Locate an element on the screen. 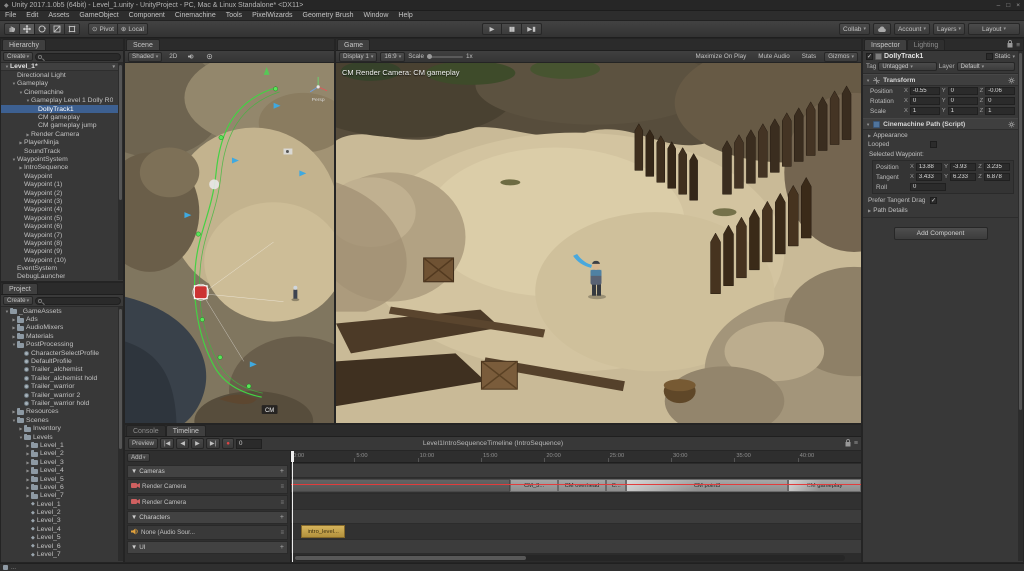 This screenshot has height=571, width=1024. goto-end-icon: ▶| is located at coordinates (213, 443).